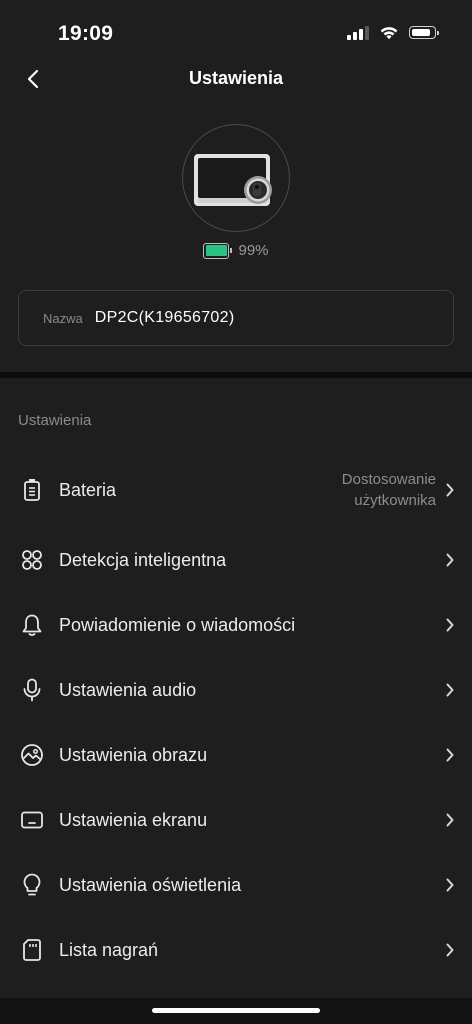 The width and height of the screenshot is (472, 1024). I want to click on device-battery: 99%, so click(236, 250).